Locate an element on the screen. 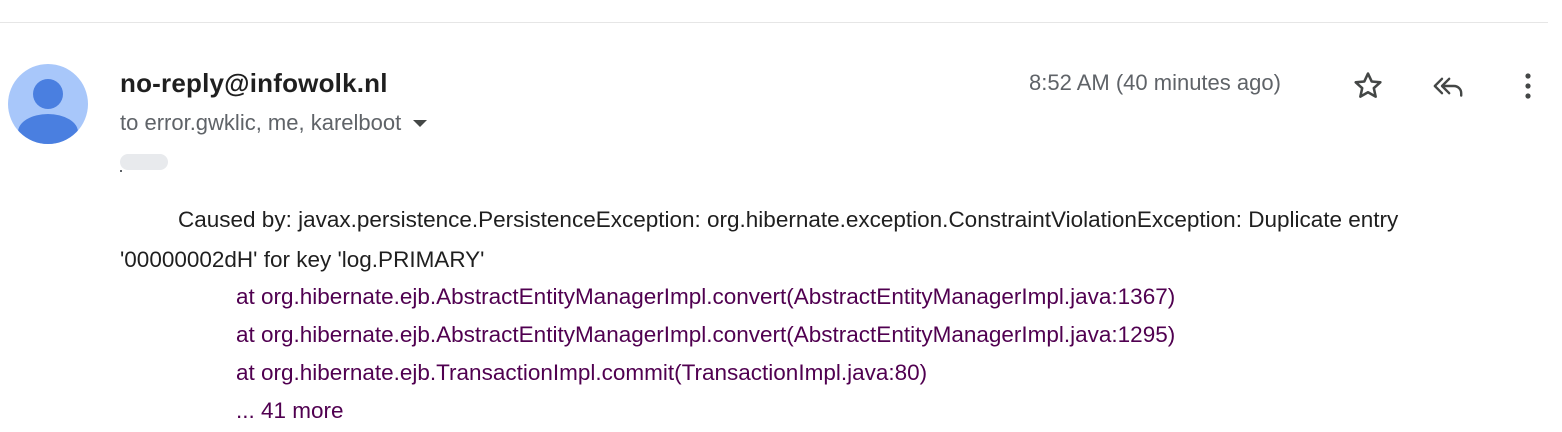 This screenshot has width=1562, height=432. recipients-line: to error.gwklic, me, karelboot is located at coordinates (274, 123).